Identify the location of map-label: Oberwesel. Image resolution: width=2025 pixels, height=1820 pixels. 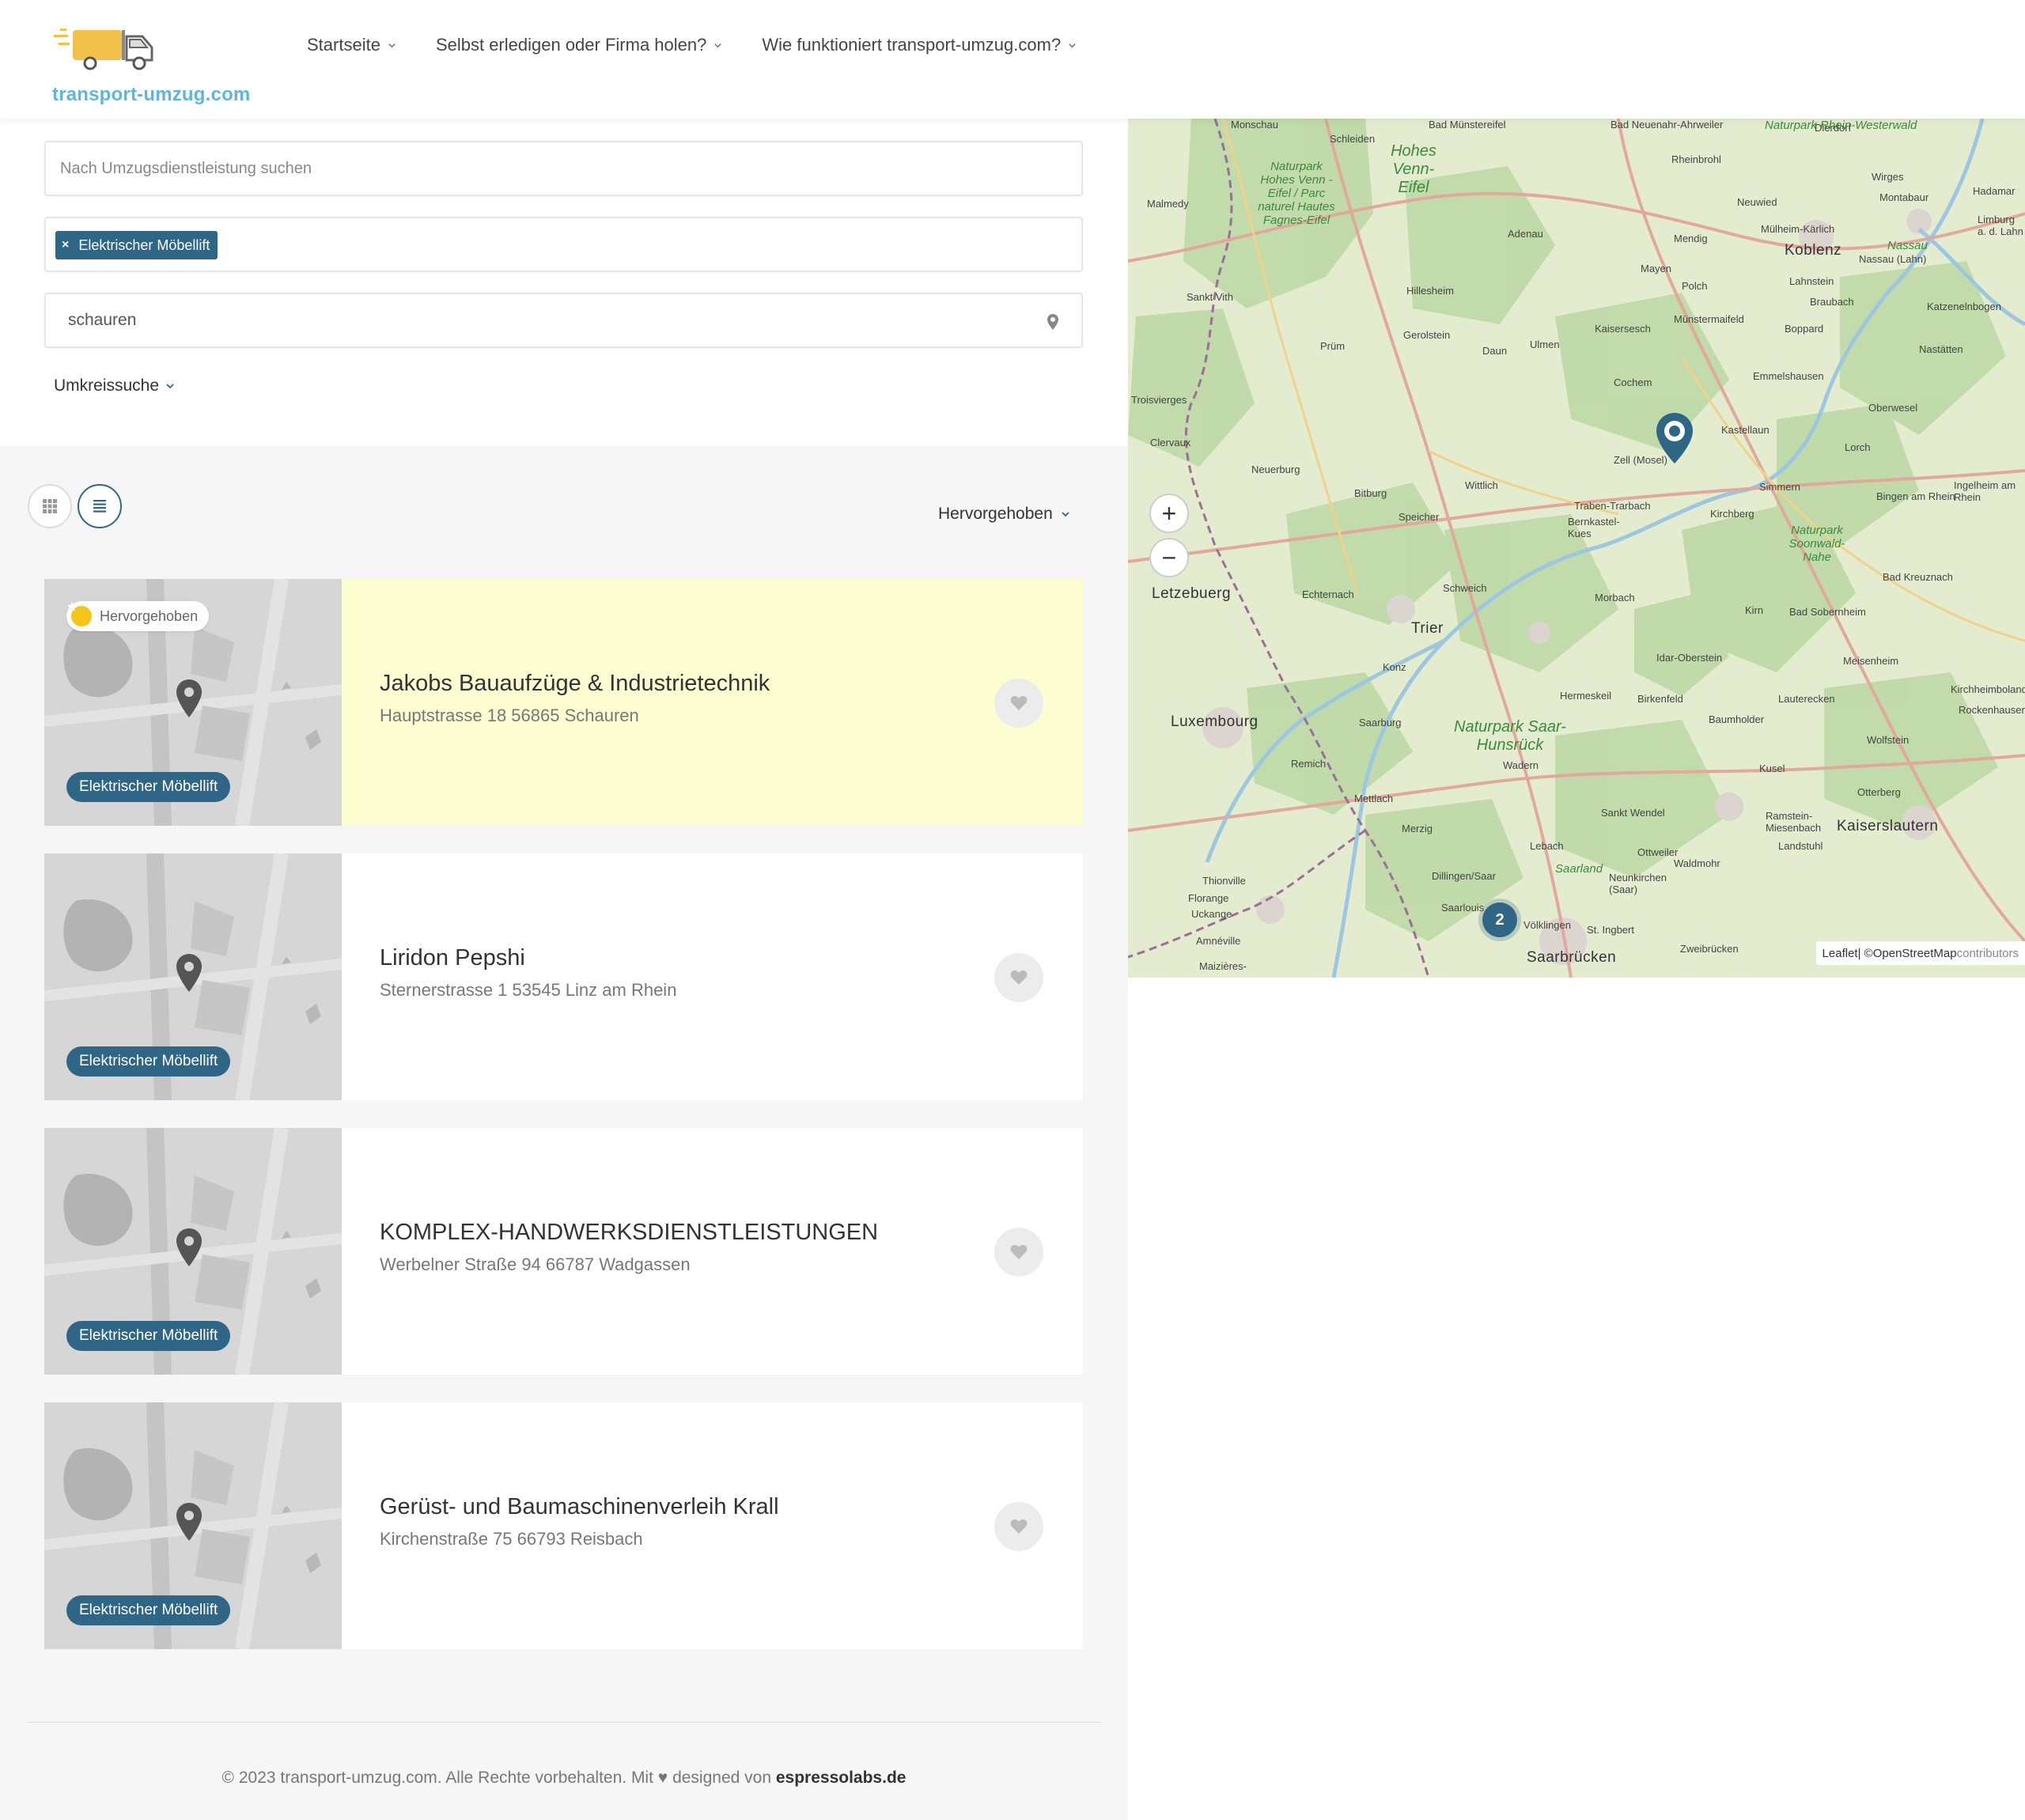
(1893, 408).